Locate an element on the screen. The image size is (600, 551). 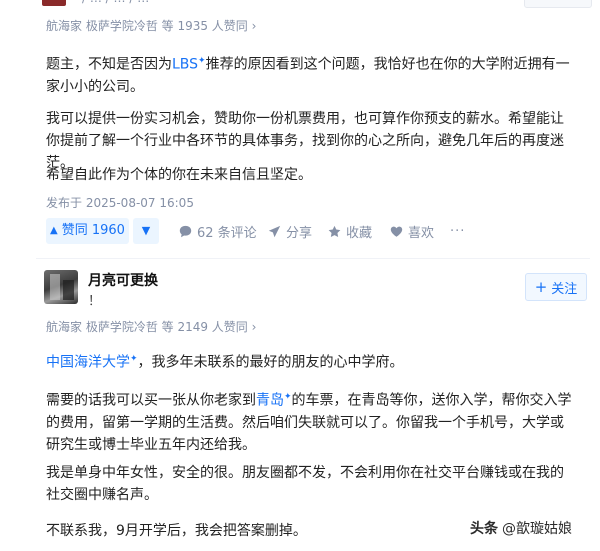
answer-upvoters-meta: 航海家 极萨学院冷哲 等 2149 人赞同 › is located at coordinates (151, 326).